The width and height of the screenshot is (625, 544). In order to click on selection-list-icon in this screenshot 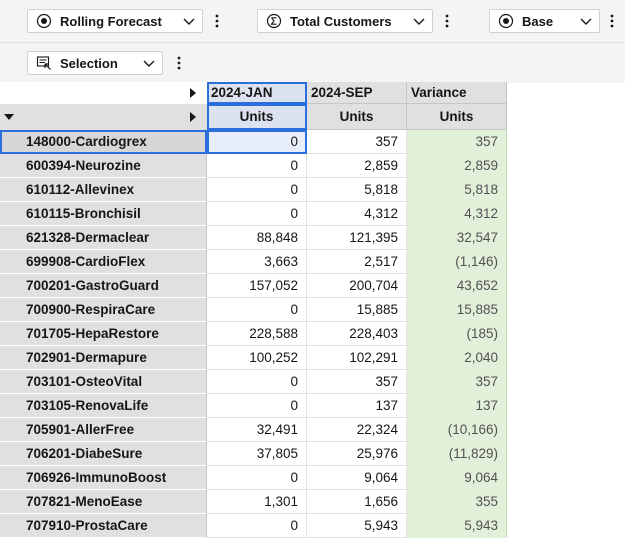, I will do `click(44, 63)`.